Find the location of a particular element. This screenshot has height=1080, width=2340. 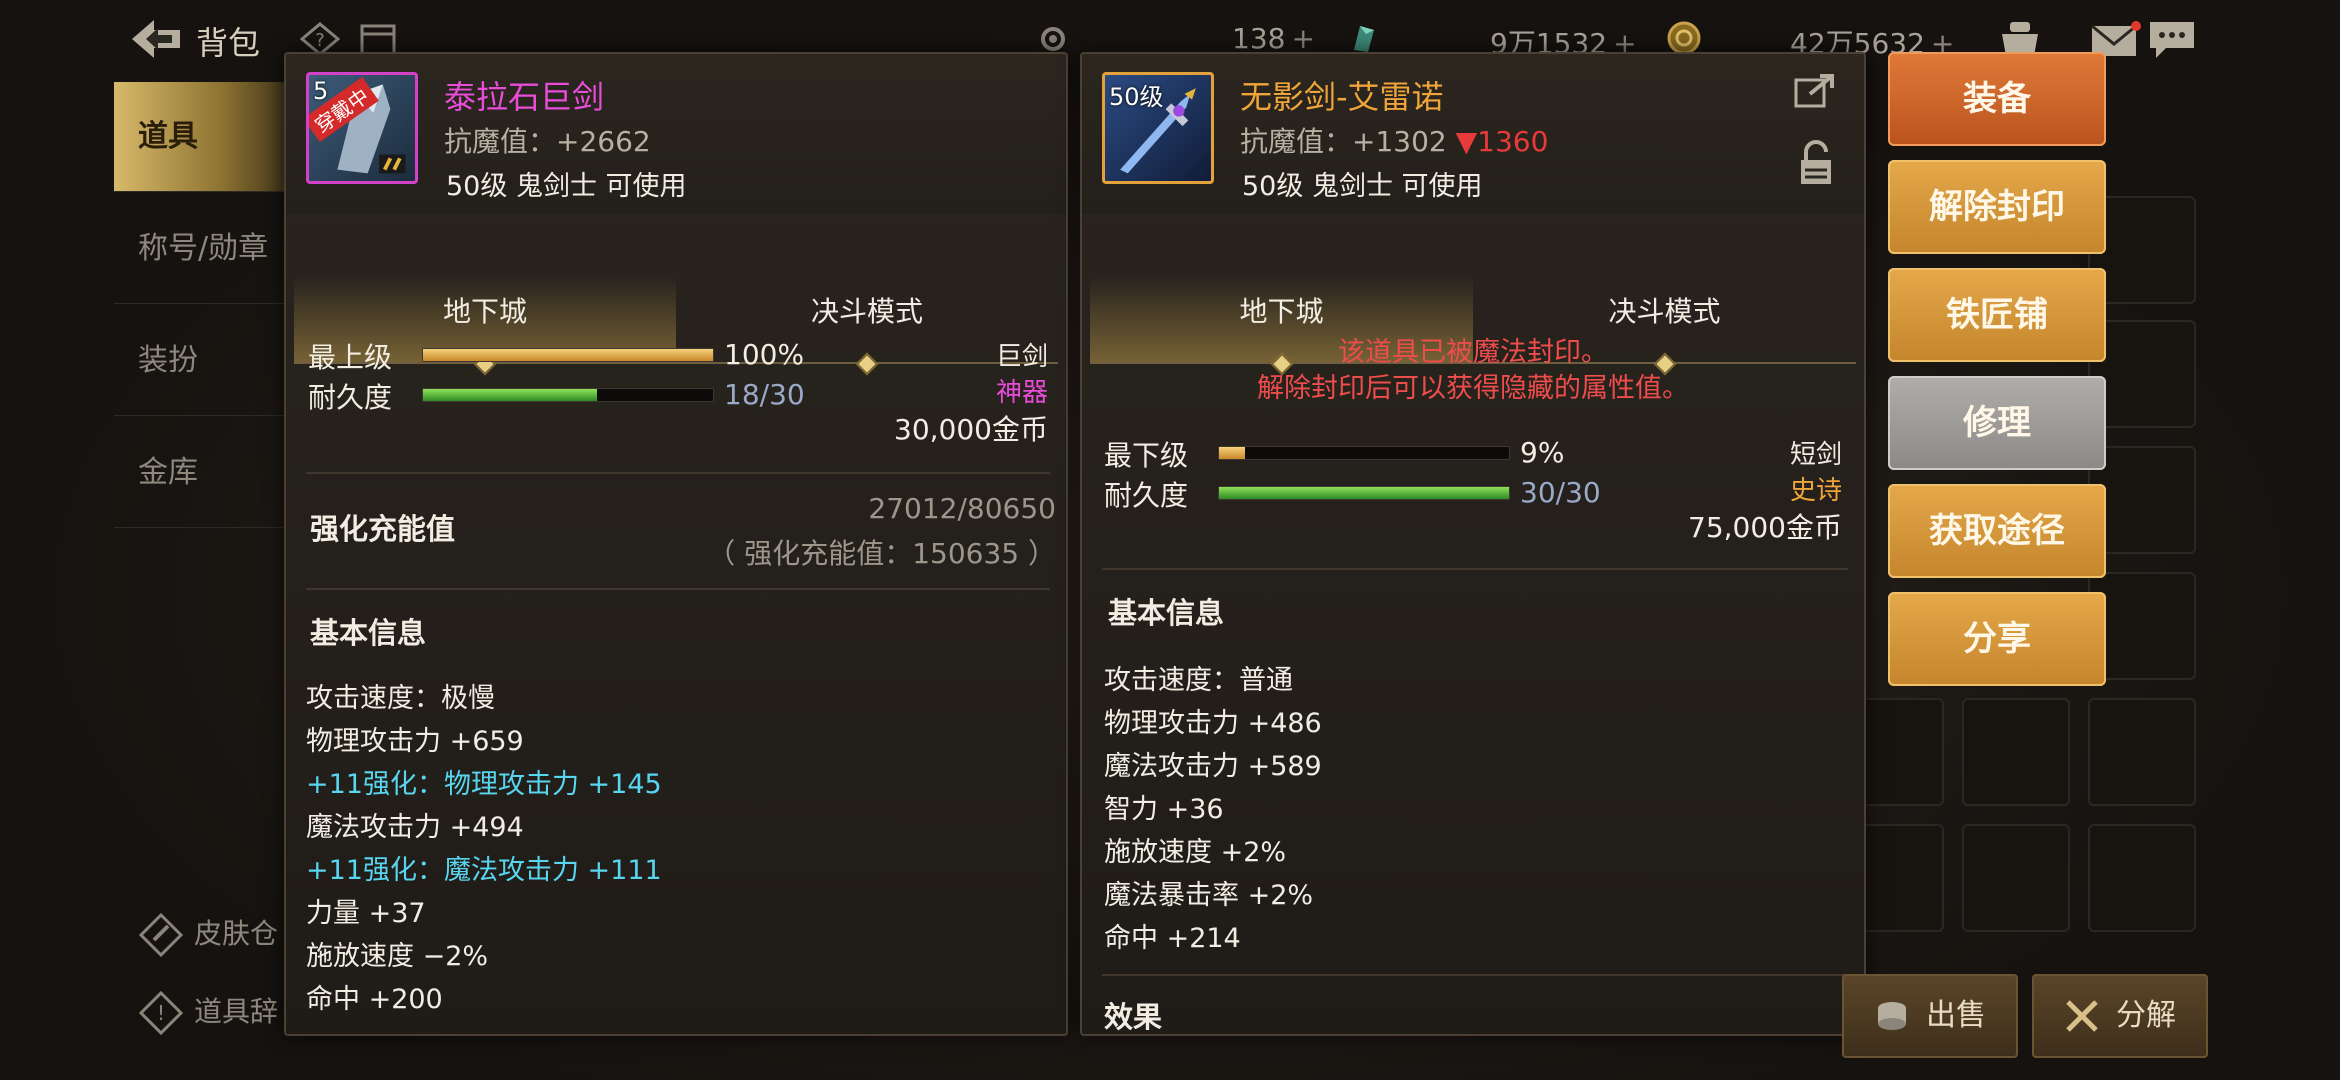

unlock-icon is located at coordinates (1816, 164).